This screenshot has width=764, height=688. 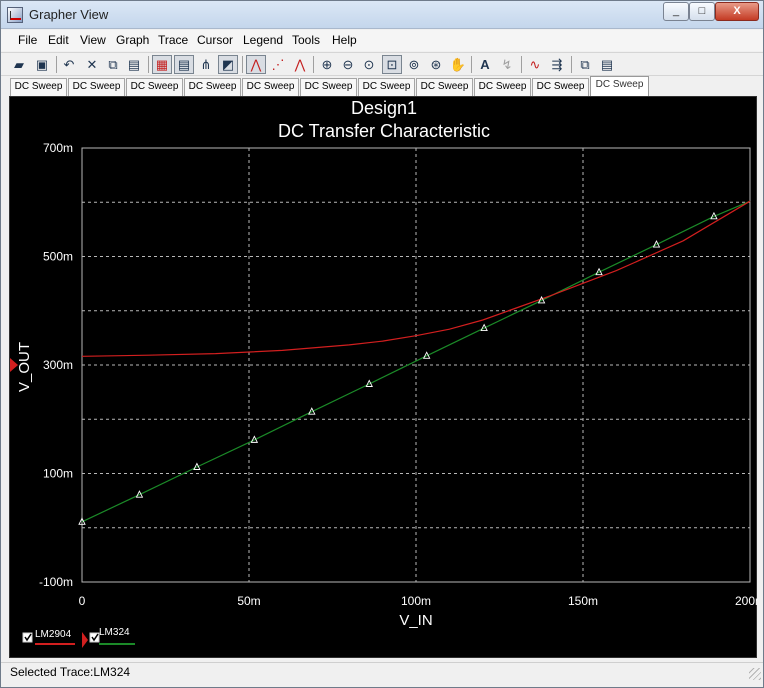 I want to click on y-tick-label: 100m, so click(x=58, y=474).